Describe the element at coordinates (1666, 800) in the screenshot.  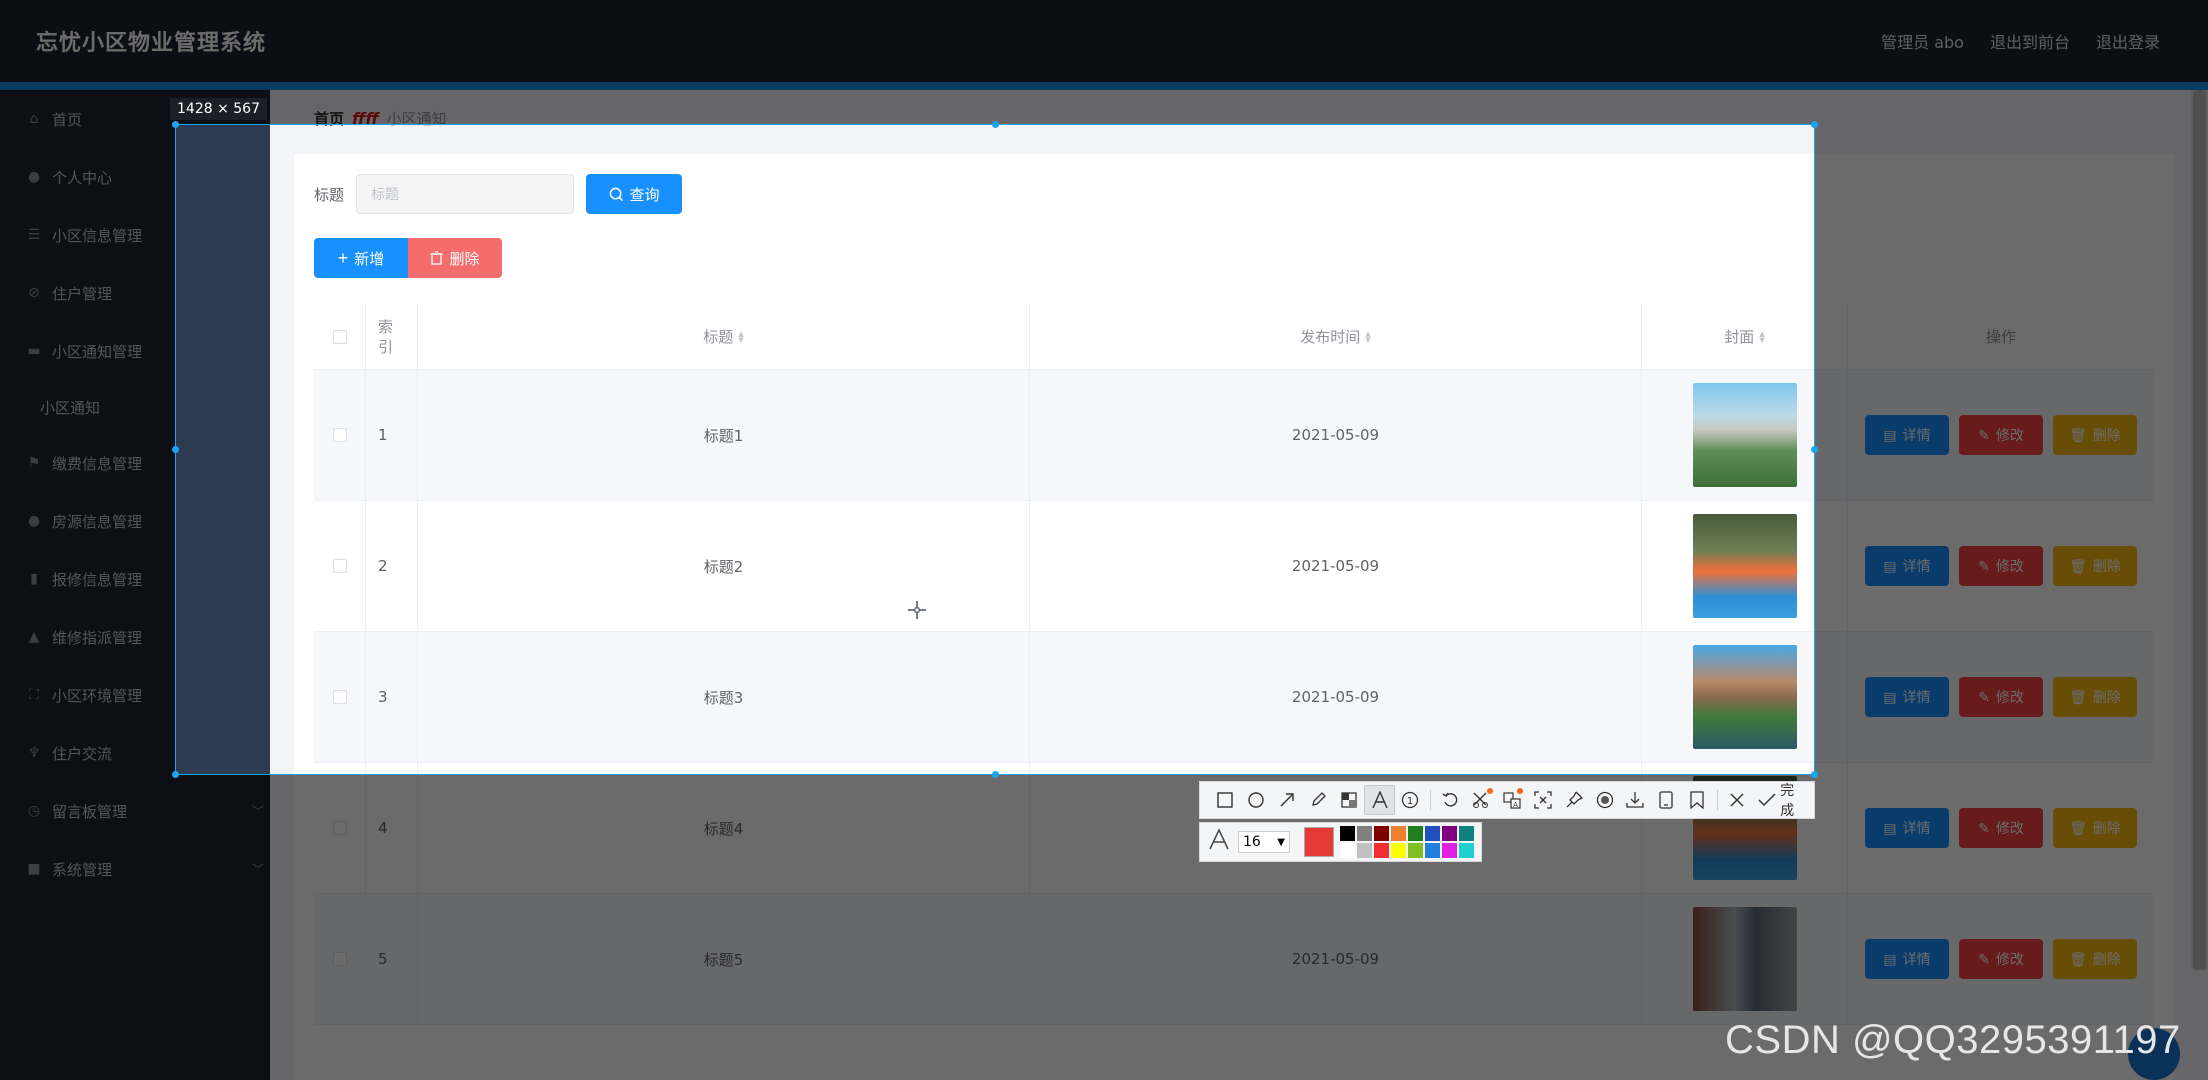
I see `phone-icon` at that location.